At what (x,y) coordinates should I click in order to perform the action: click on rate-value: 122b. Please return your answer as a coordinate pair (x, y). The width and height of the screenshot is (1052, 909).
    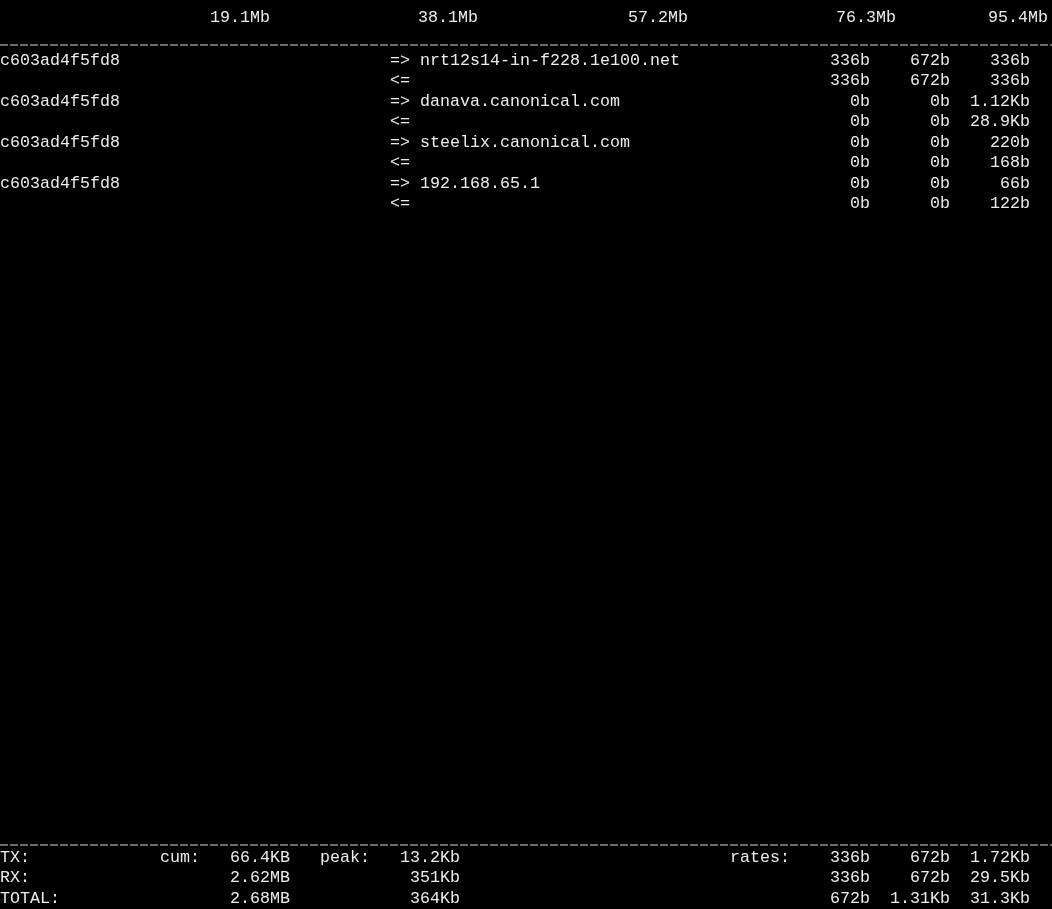
    Looking at the image, I should click on (1010, 203).